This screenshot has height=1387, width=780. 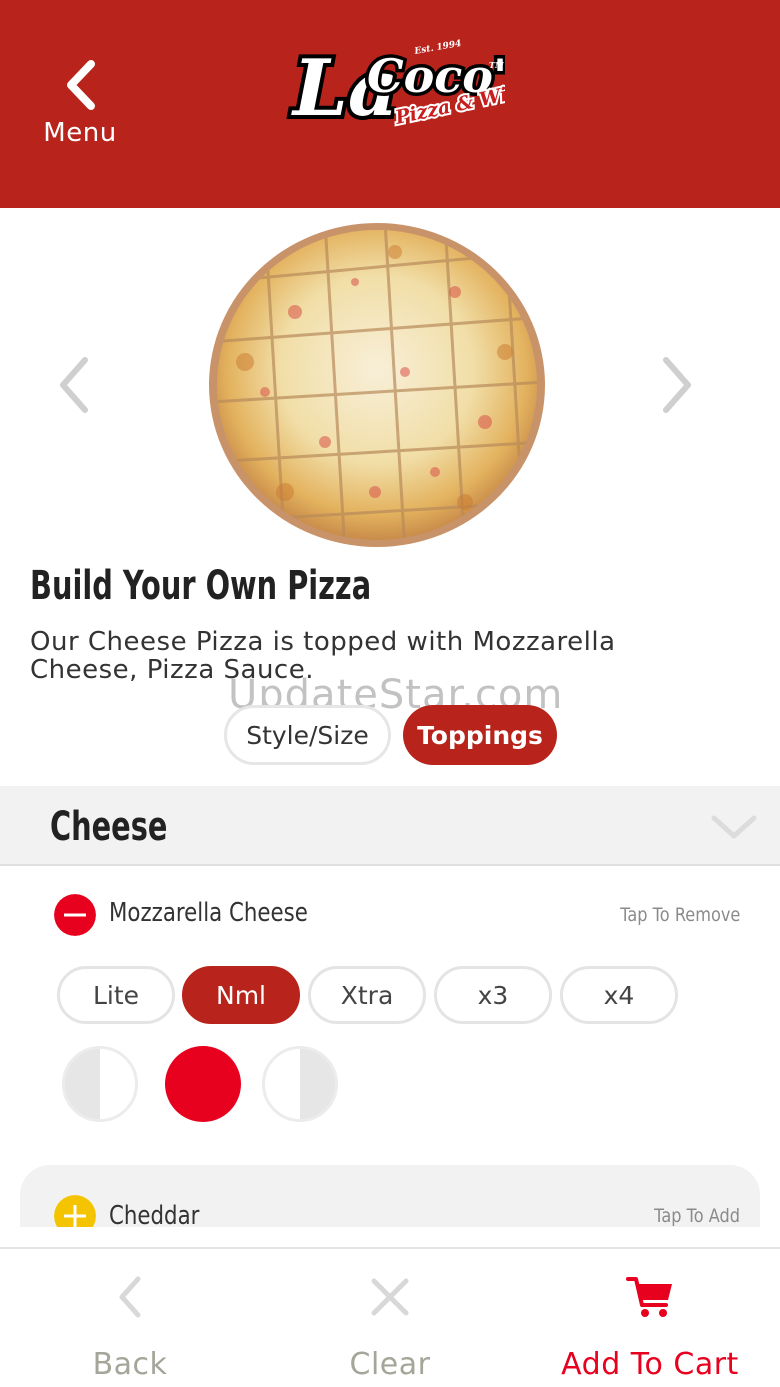 What do you see at coordinates (679, 915) in the screenshot?
I see `topping-hint: Tap To Remove` at bounding box center [679, 915].